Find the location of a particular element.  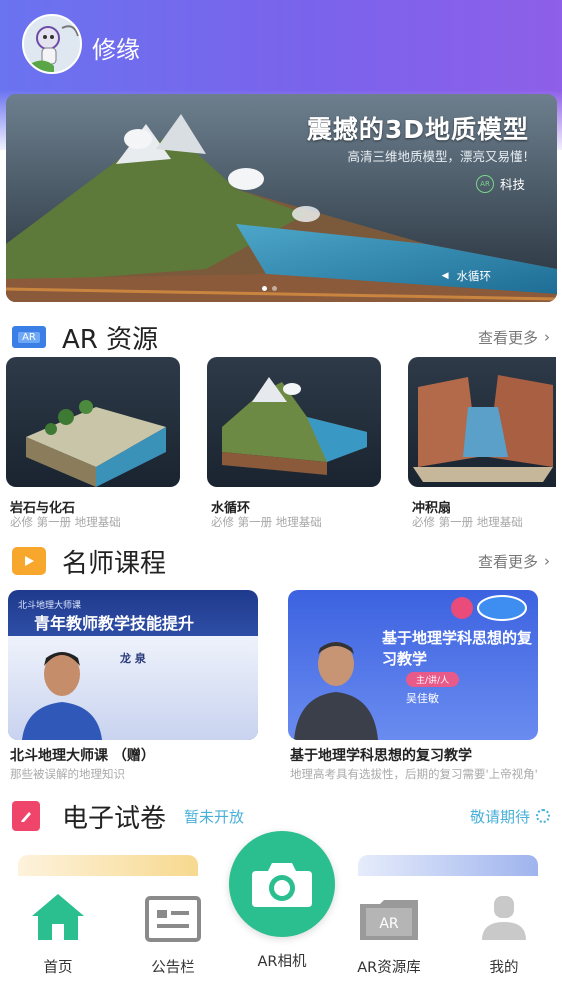

banner-title: 震撼的3D地质模型 is located at coordinates (417, 129).